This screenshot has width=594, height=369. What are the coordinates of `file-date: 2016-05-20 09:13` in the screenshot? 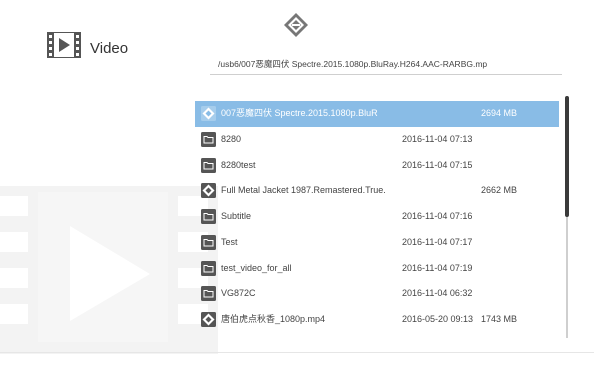 It's located at (438, 319).